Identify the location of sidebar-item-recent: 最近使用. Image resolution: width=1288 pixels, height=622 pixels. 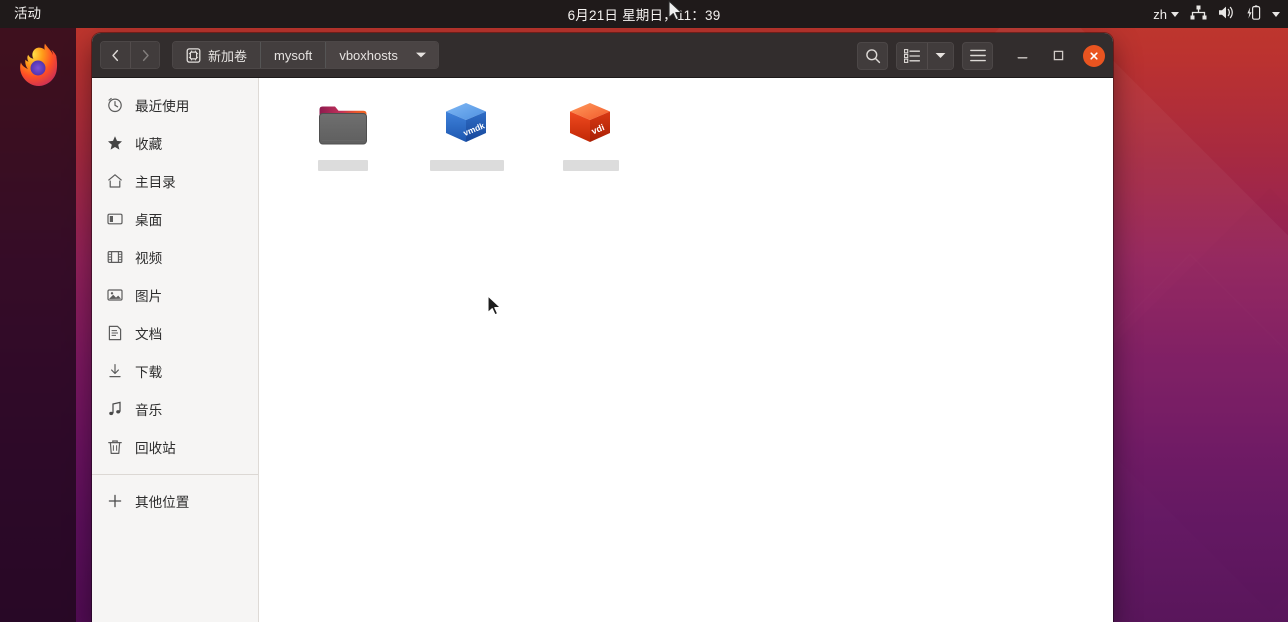
(175, 105).